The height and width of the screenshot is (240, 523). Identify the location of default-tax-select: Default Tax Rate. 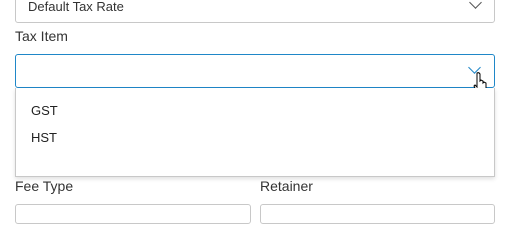
(255, 11).